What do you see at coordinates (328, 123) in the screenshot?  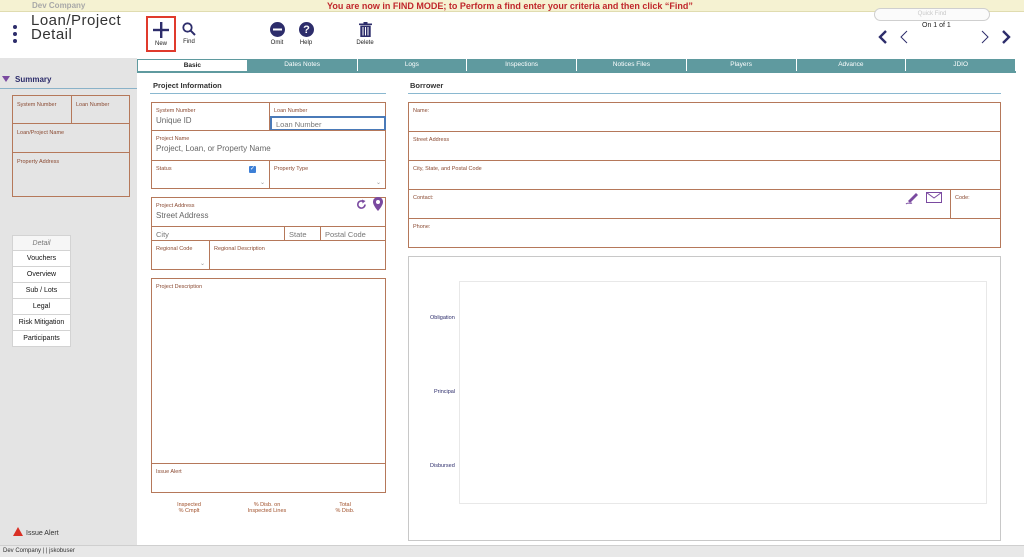 I see `loan-number-input: Loan Number` at bounding box center [328, 123].